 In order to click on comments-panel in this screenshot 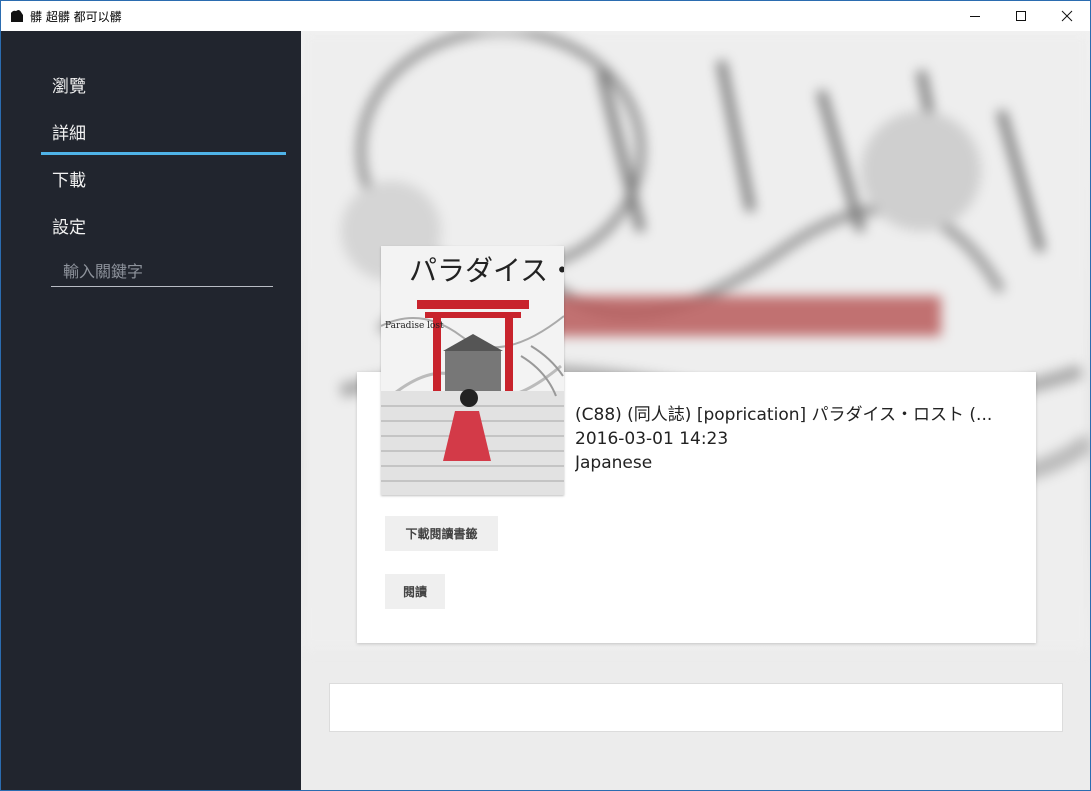, I will do `click(696, 707)`.